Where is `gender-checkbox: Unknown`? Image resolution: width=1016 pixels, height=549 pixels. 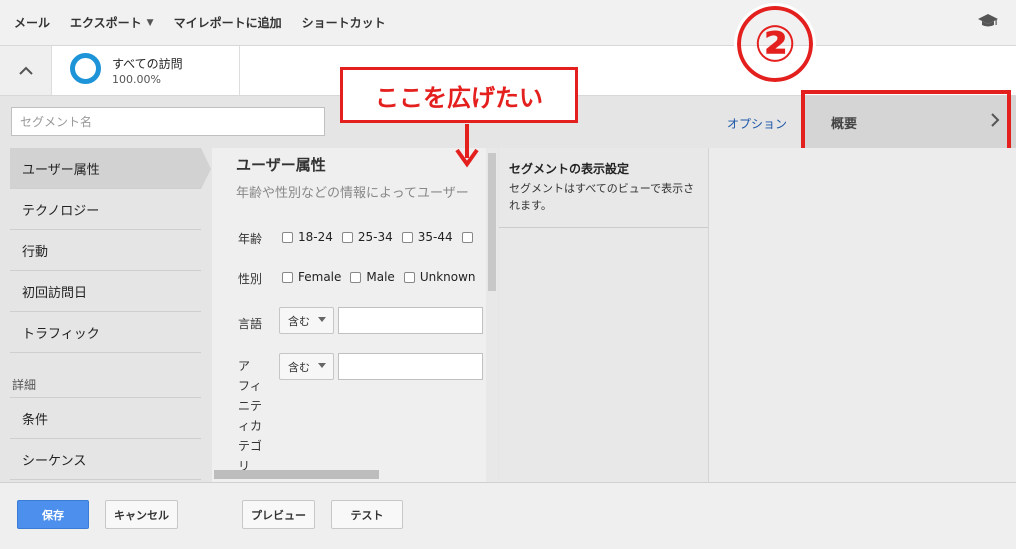 gender-checkbox: Unknown is located at coordinates (439, 277).